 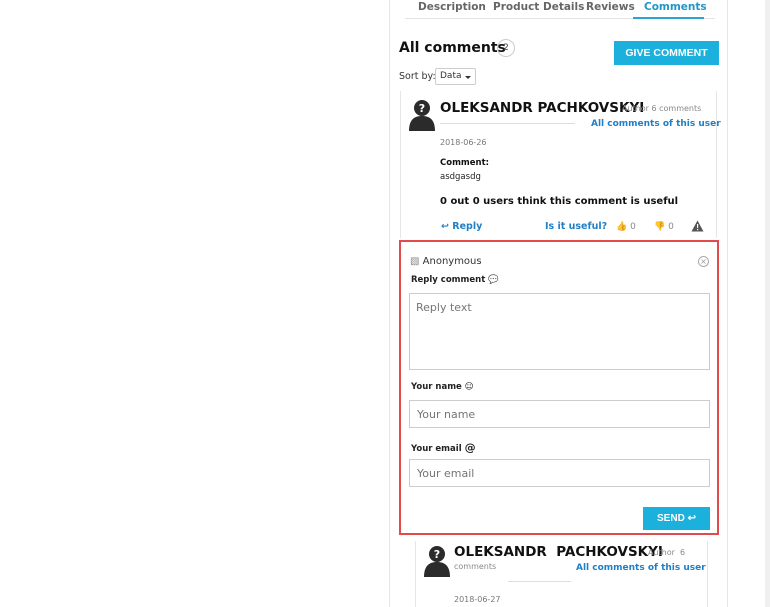 What do you see at coordinates (469, 387) in the screenshot?
I see `user-circle-icon: ☺` at bounding box center [469, 387].